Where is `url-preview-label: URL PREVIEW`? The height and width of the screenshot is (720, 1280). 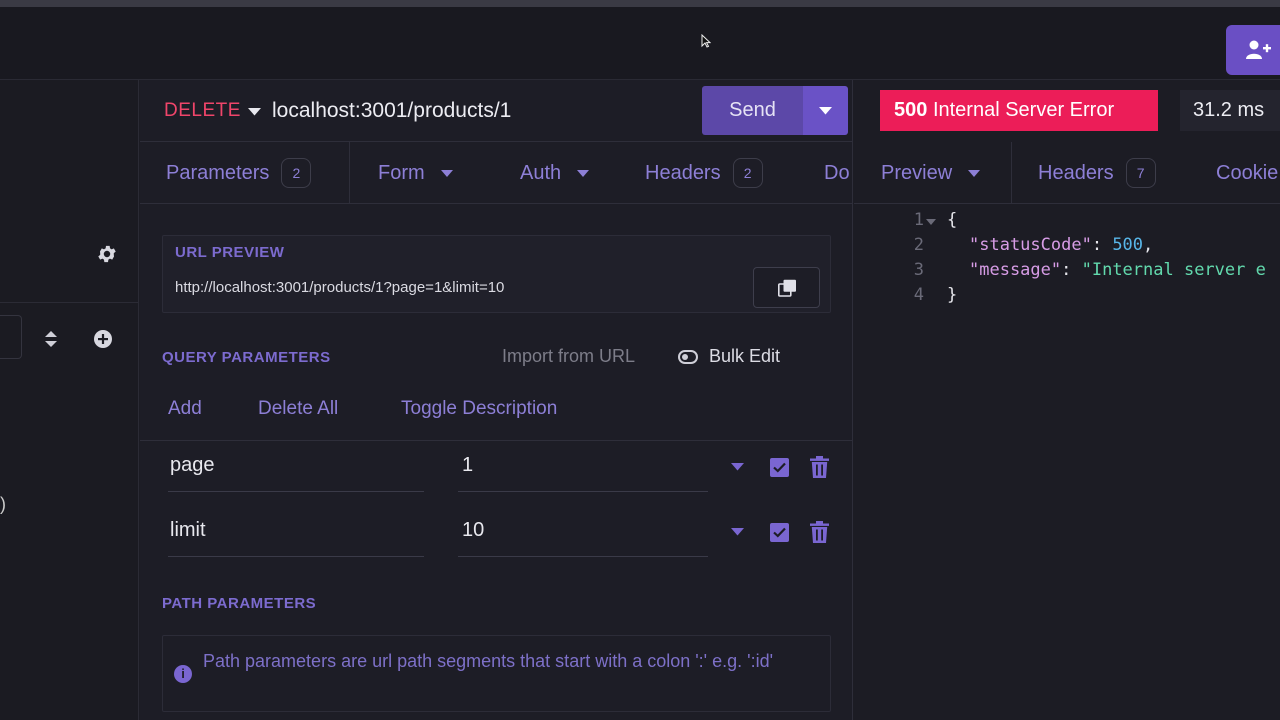
url-preview-label: URL PREVIEW is located at coordinates (230, 252).